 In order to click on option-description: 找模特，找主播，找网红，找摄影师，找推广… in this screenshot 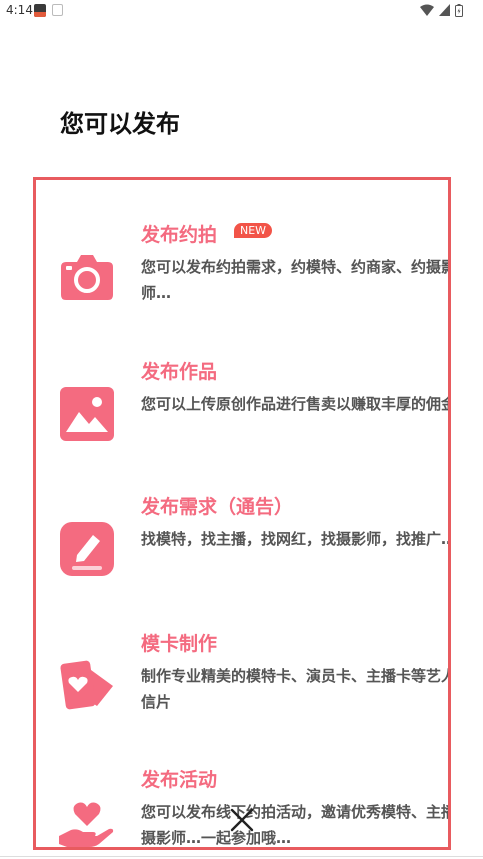, I will do `click(296, 539)`.